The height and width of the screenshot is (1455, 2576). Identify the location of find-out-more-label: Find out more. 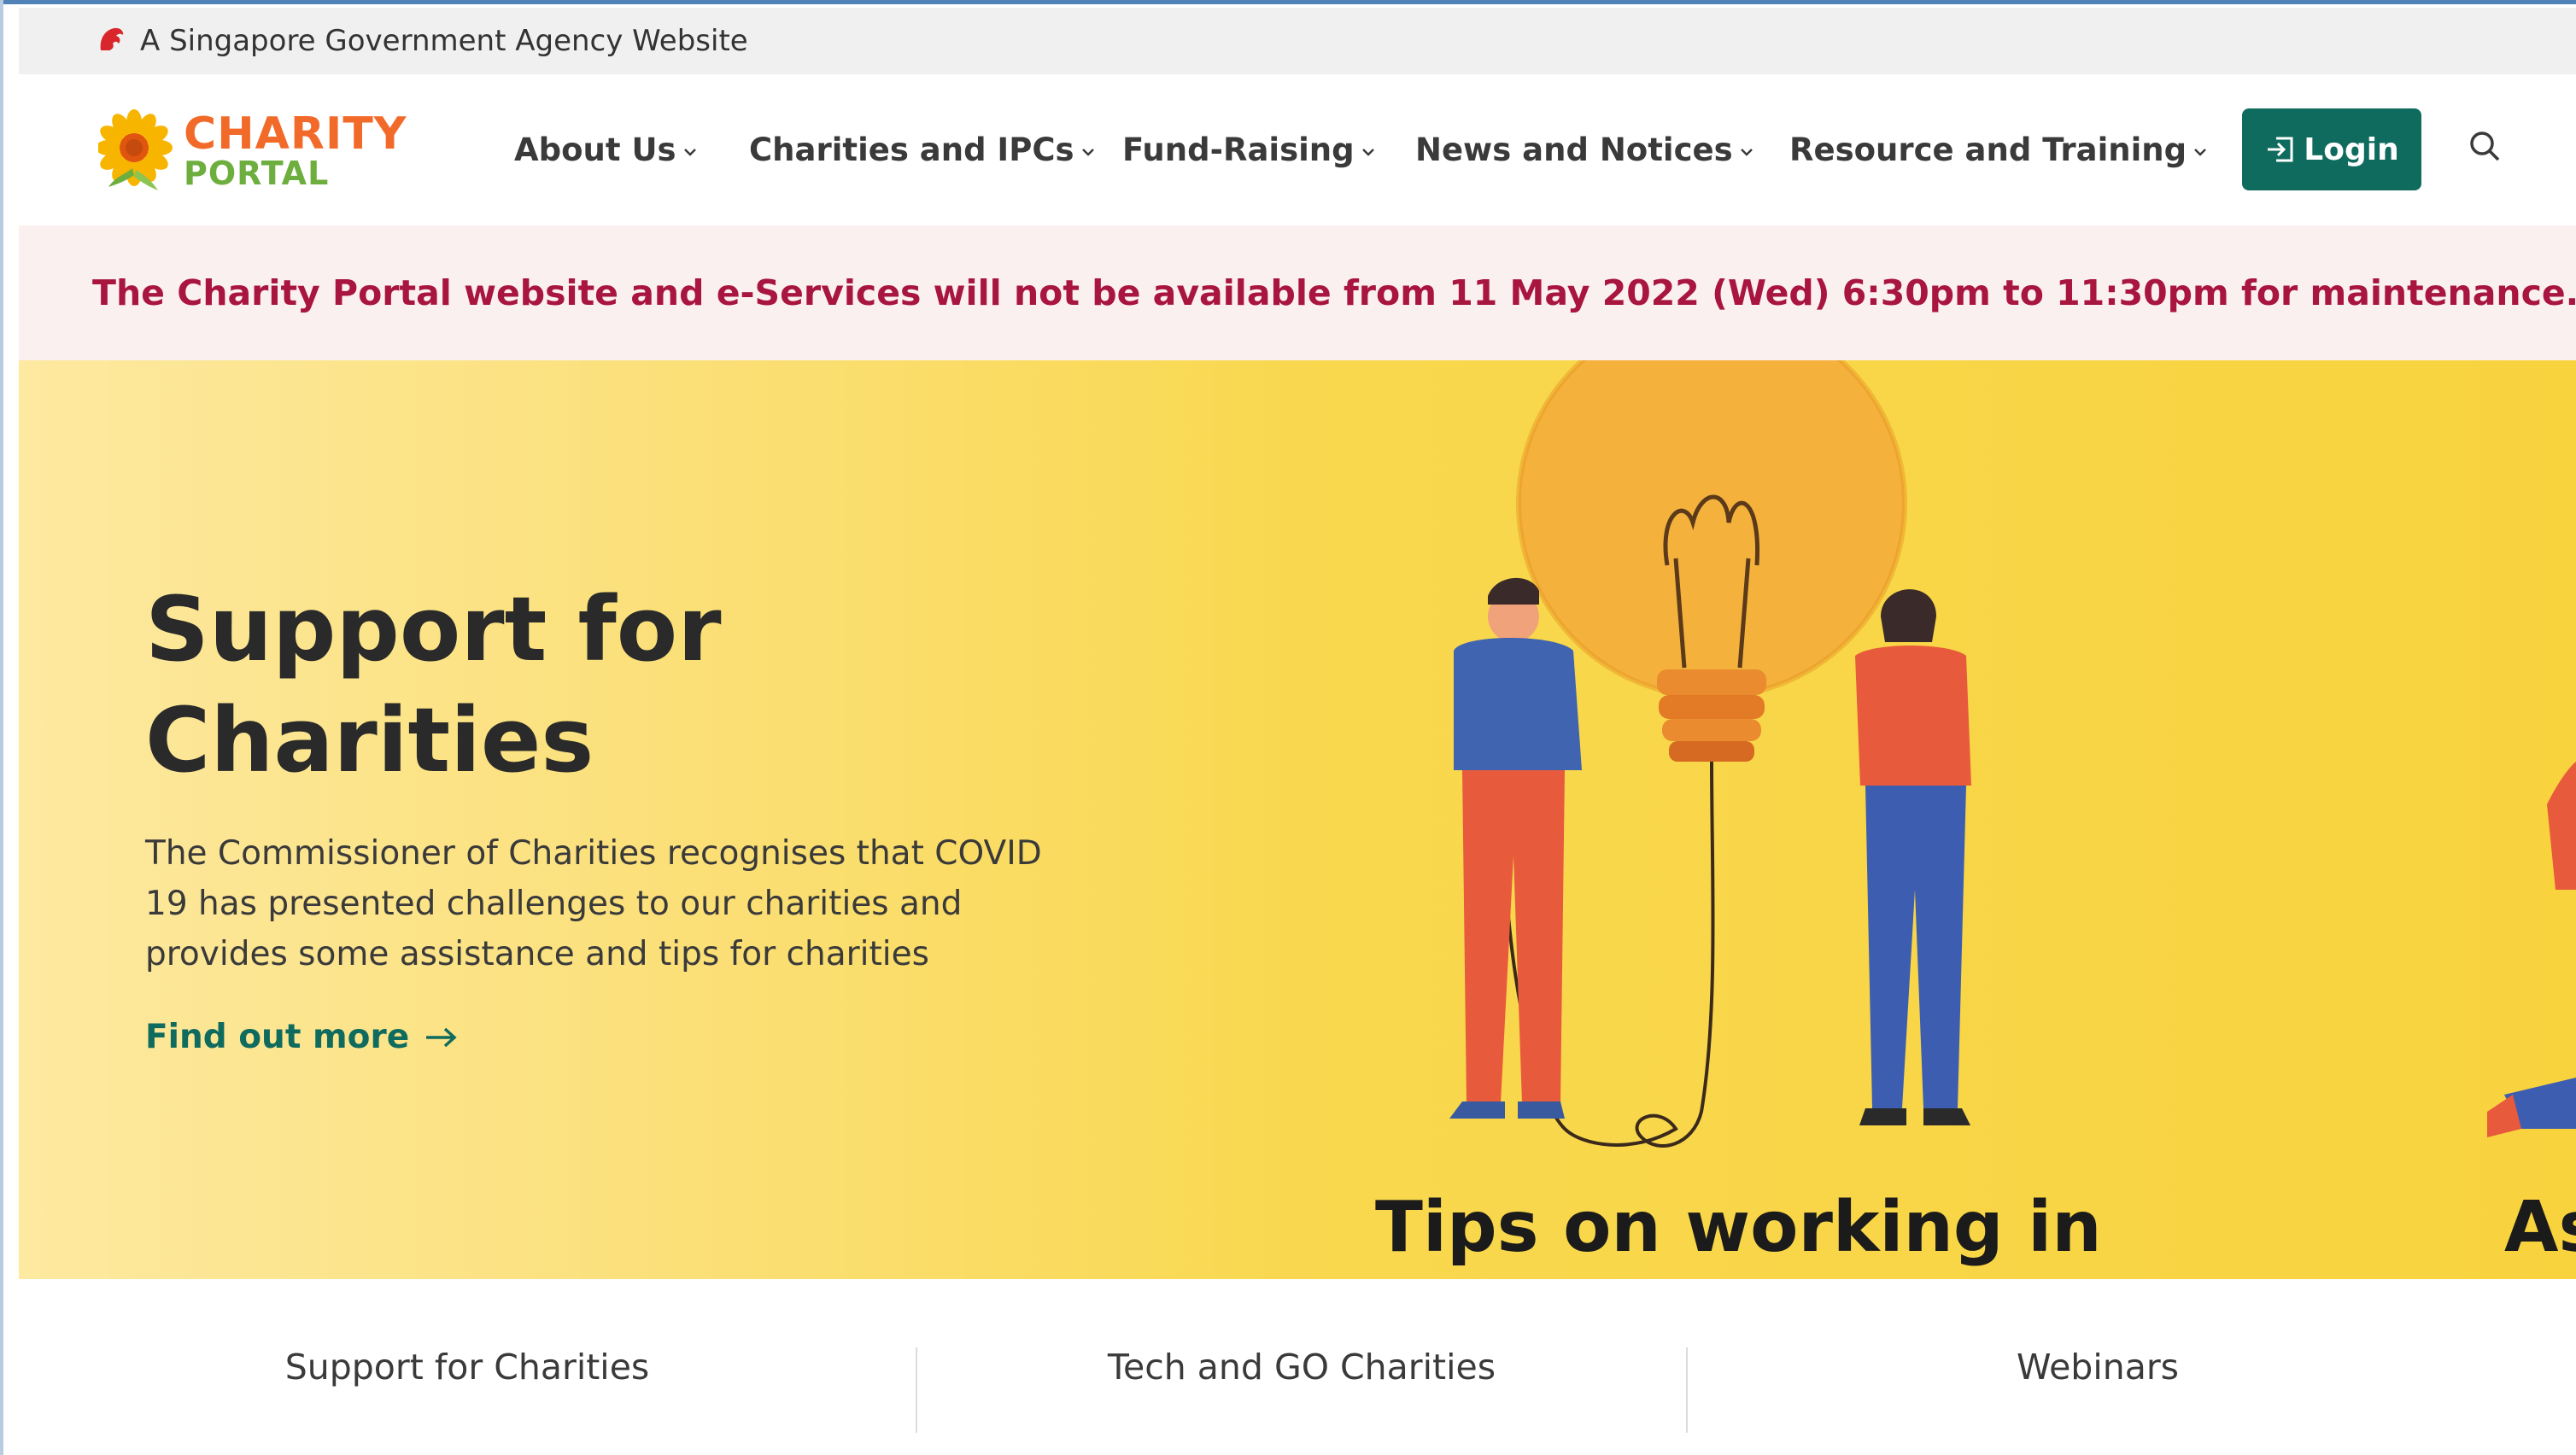
(277, 1037).